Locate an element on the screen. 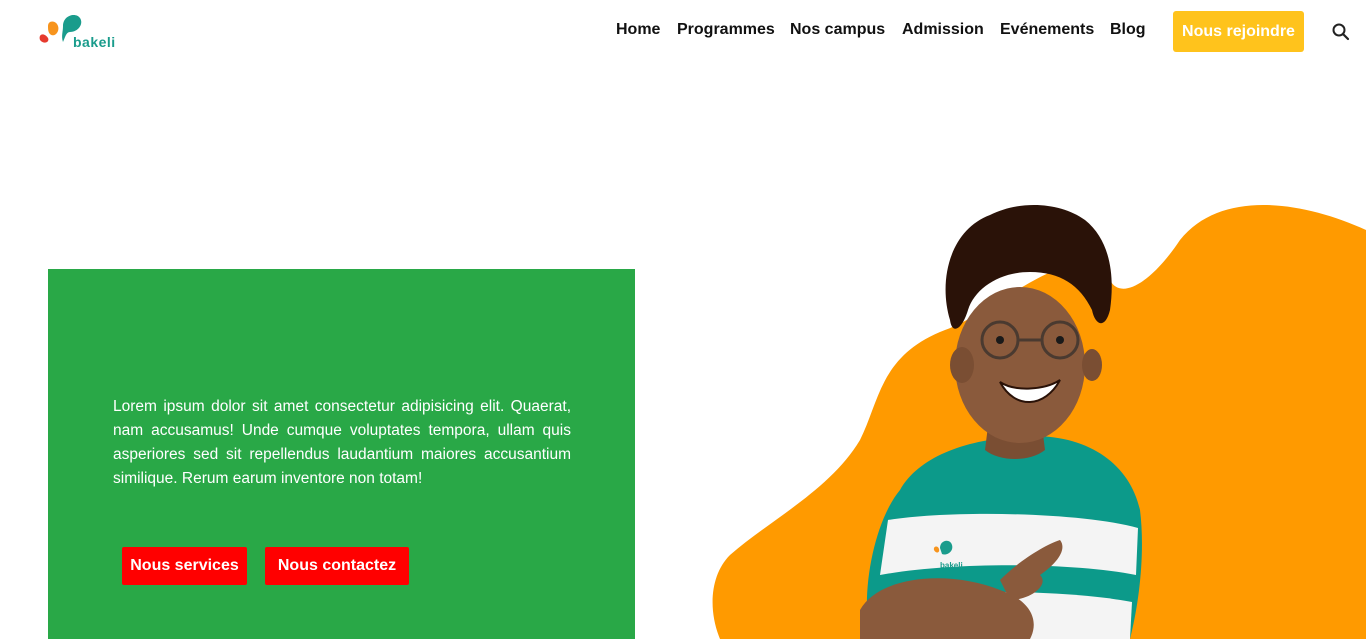  search-icon is located at coordinates (1341, 32).